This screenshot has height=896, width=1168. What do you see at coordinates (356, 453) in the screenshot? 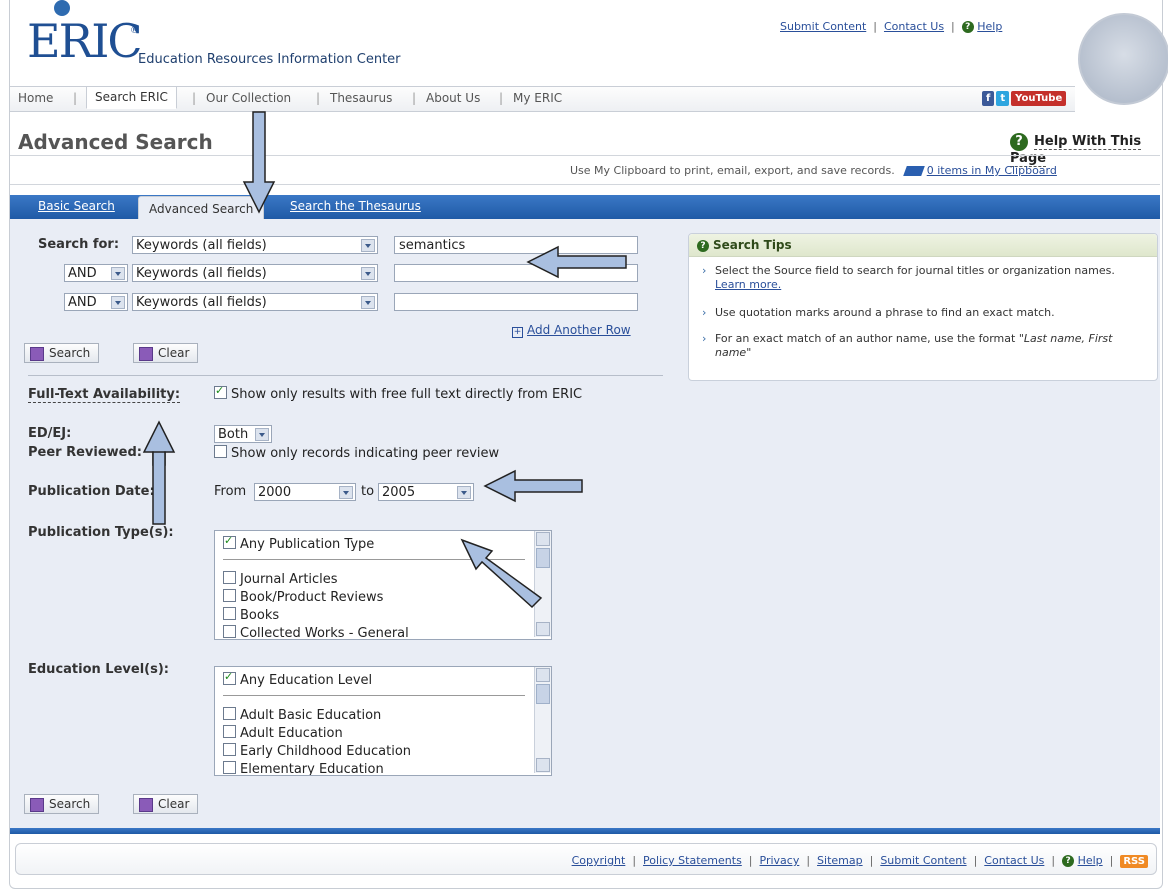
I see `peer-reviewed-option: Show only records indicating peer review` at bounding box center [356, 453].